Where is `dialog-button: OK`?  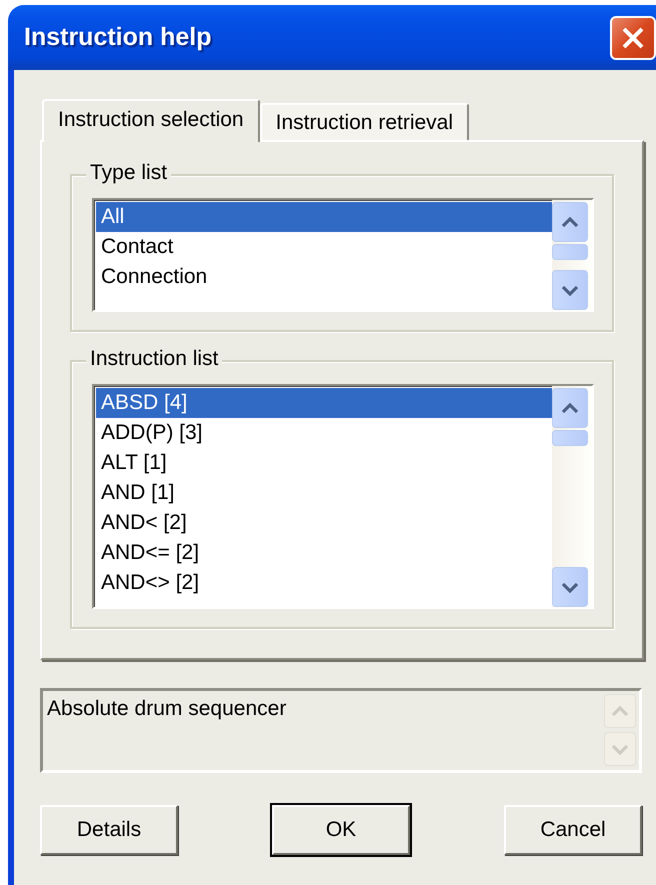 dialog-button: OK is located at coordinates (341, 830).